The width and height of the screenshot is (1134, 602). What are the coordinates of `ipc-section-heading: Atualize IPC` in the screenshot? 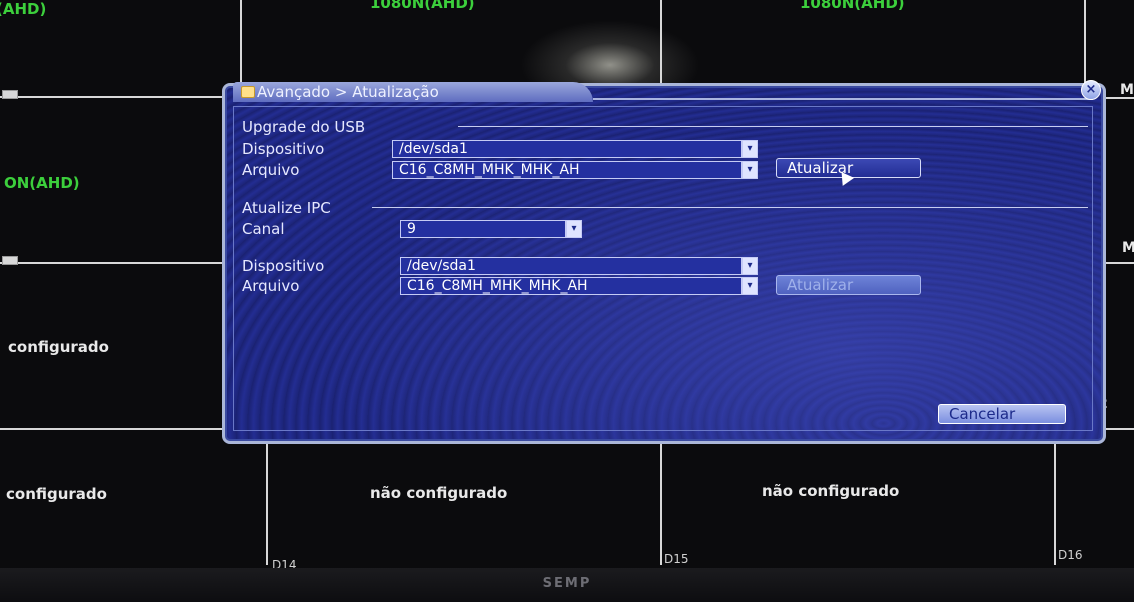 It's located at (286, 208).